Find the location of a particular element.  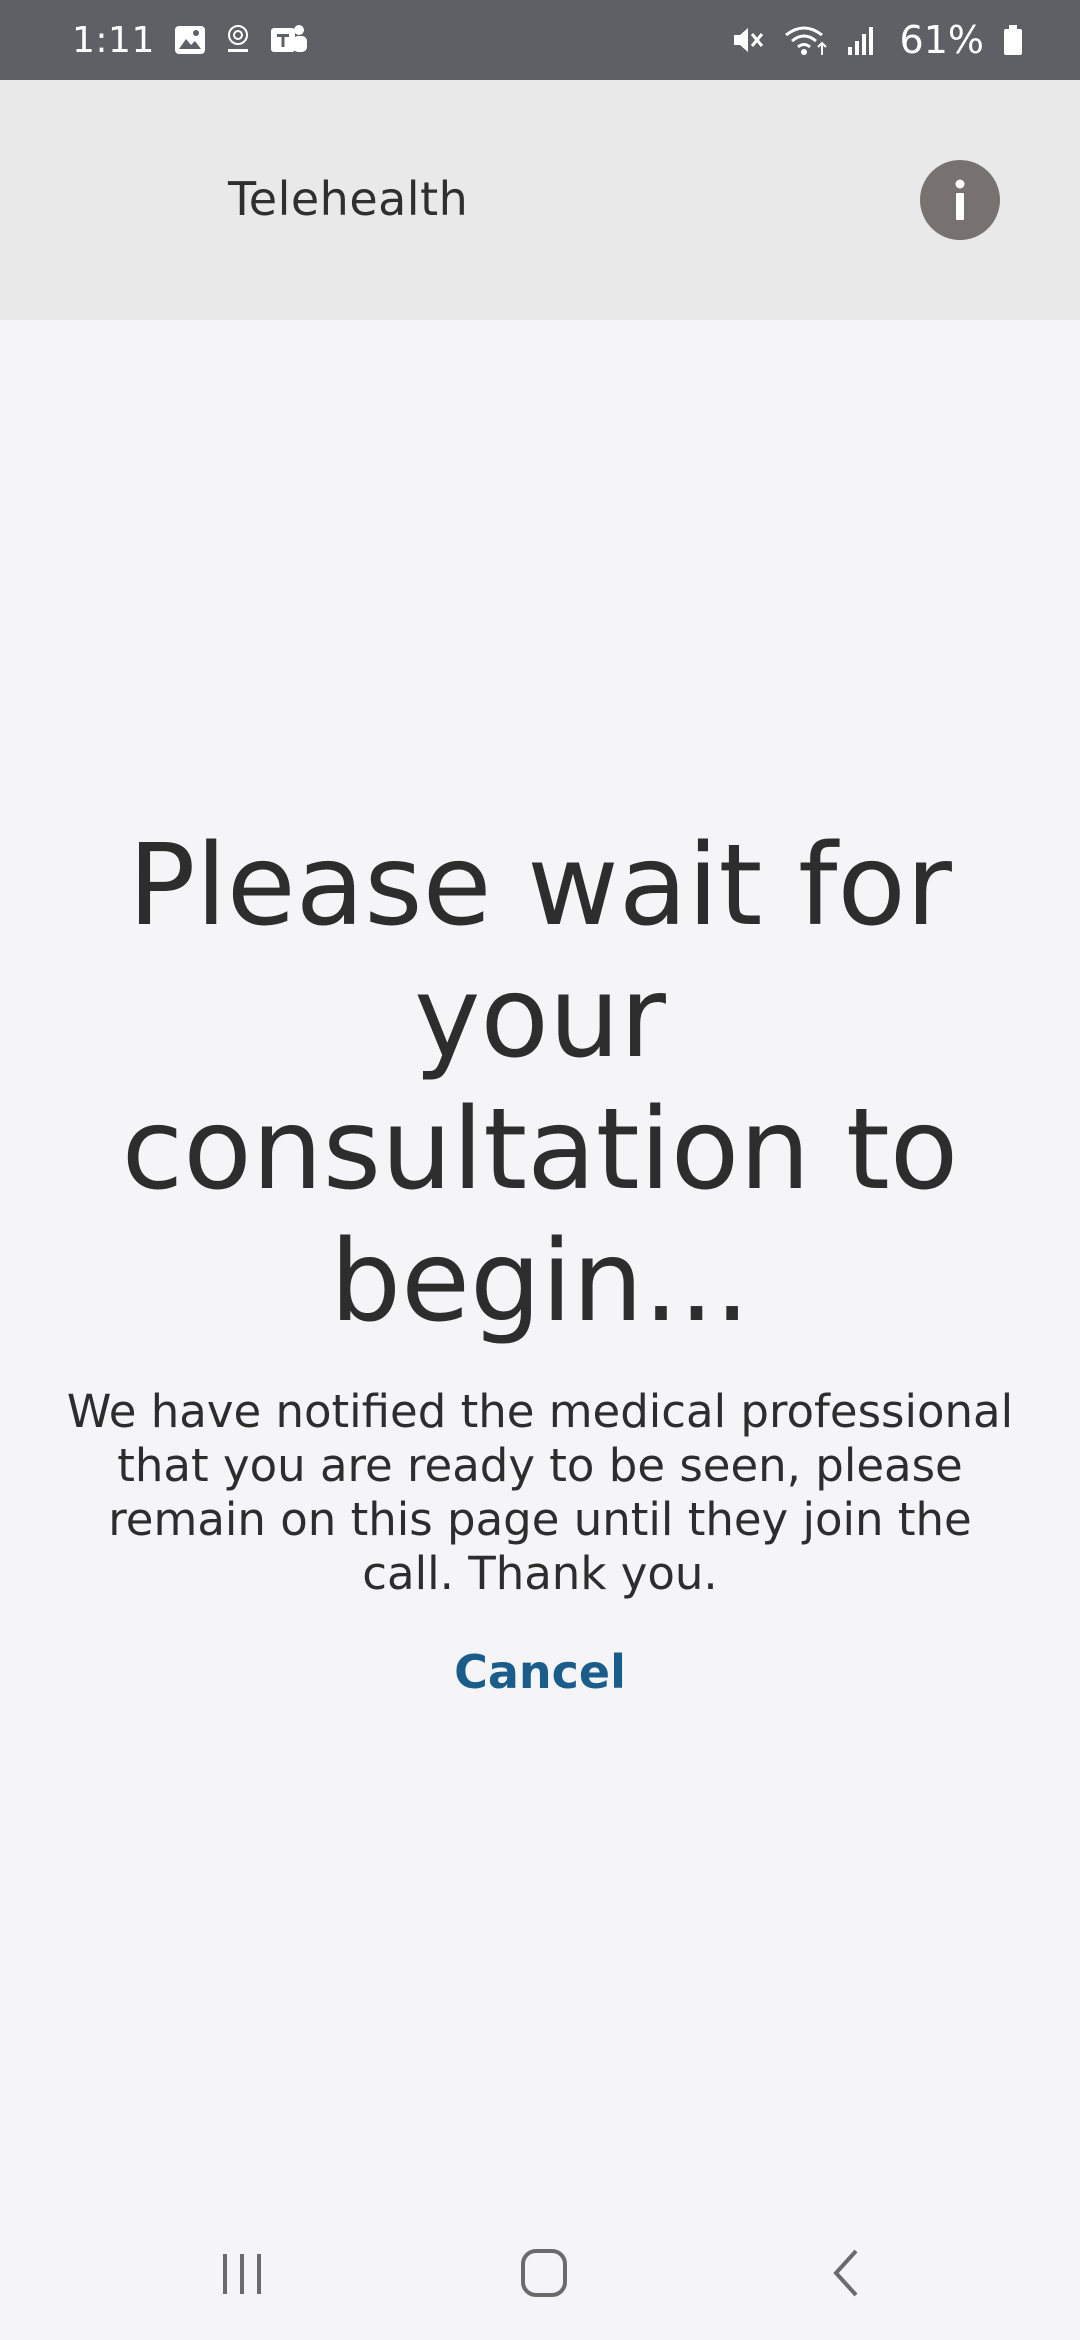

gallery-icon is located at coordinates (190, 40).